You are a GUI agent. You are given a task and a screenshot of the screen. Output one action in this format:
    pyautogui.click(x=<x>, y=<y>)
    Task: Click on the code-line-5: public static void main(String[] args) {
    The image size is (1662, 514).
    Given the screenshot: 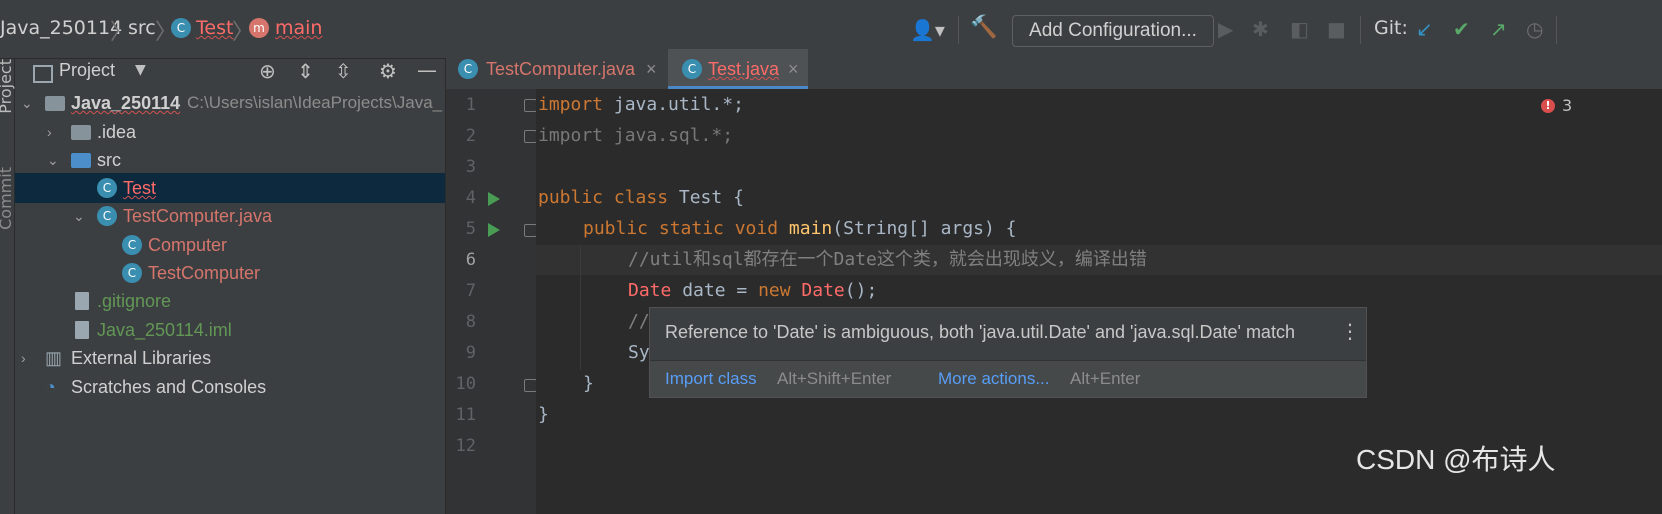 What is the action you would take?
    pyautogui.click(x=800, y=229)
    